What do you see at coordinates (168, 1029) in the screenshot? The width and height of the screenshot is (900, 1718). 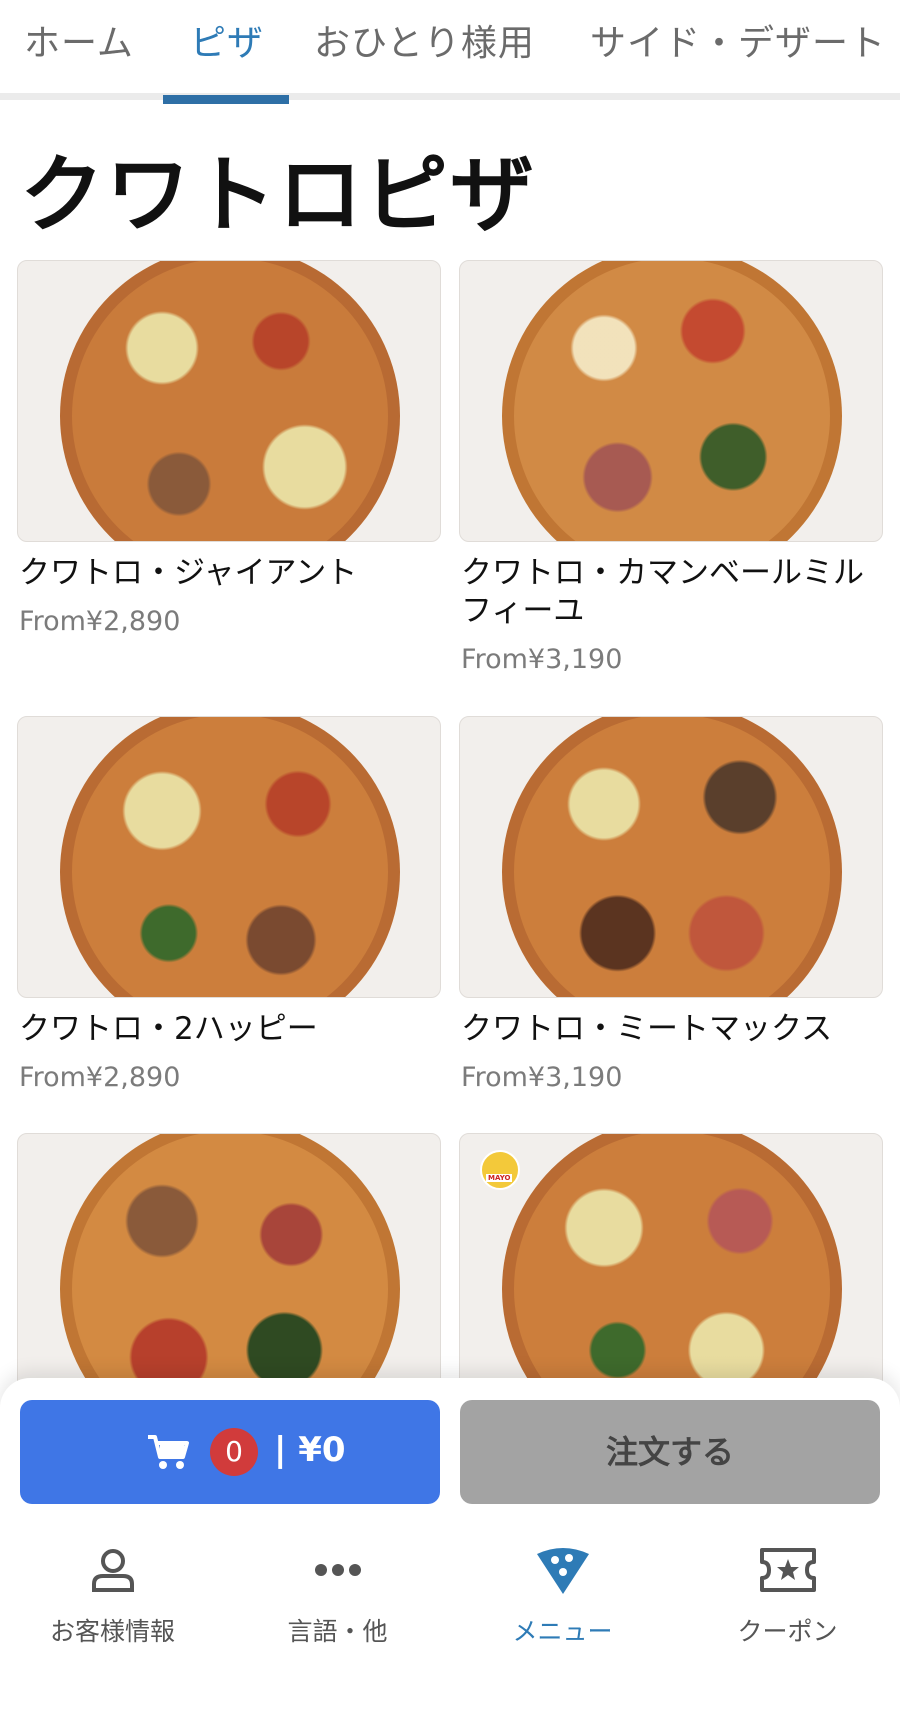 I see `product-name: クワトロ・2ハッピー` at bounding box center [168, 1029].